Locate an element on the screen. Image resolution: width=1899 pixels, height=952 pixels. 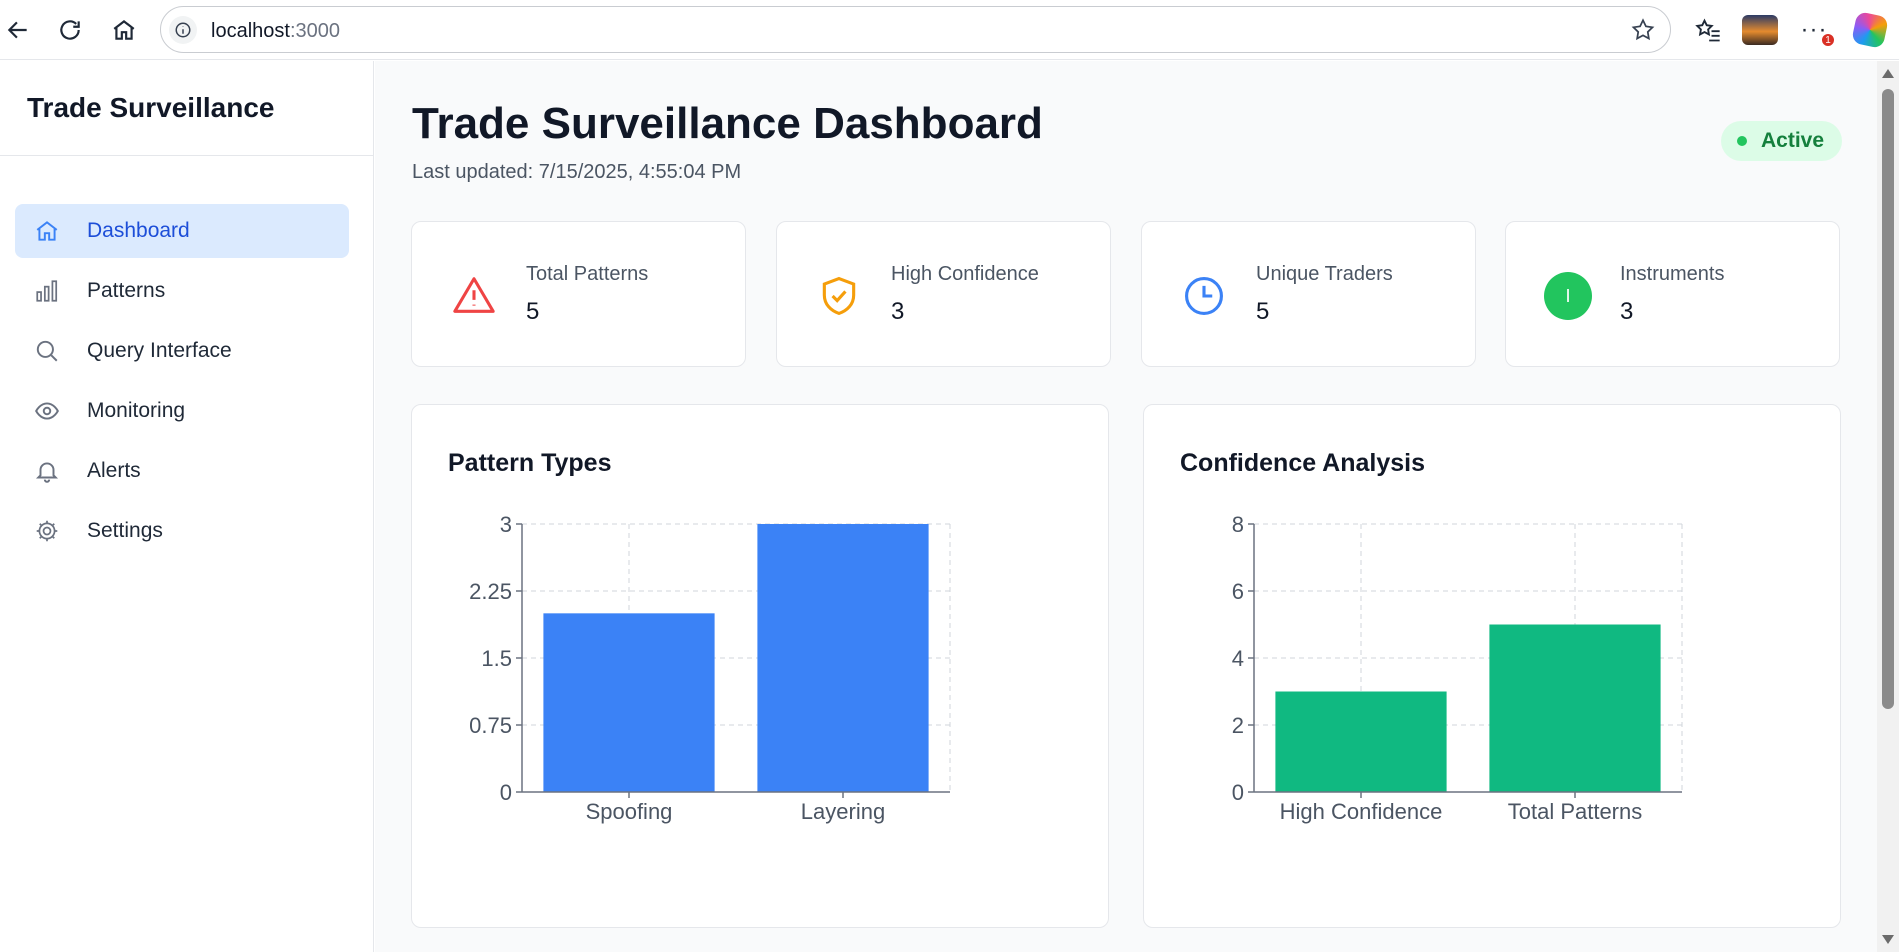
reload-button is located at coordinates (70, 30).